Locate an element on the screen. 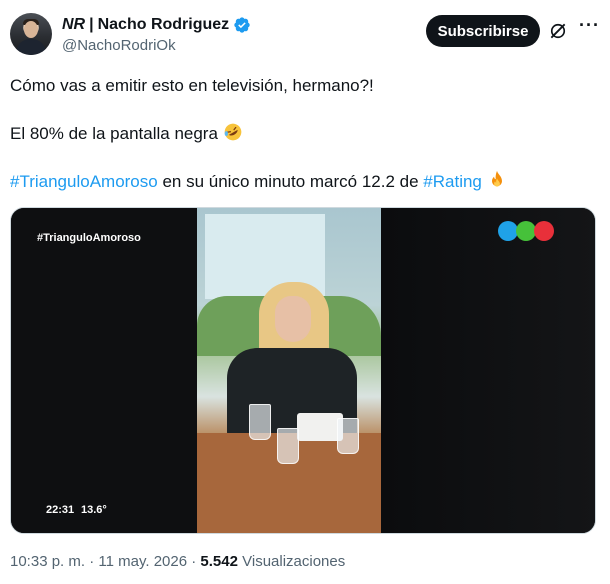  author-block: NR | Nacho Rodriguez @NachoRodriOk is located at coordinates (156, 35).